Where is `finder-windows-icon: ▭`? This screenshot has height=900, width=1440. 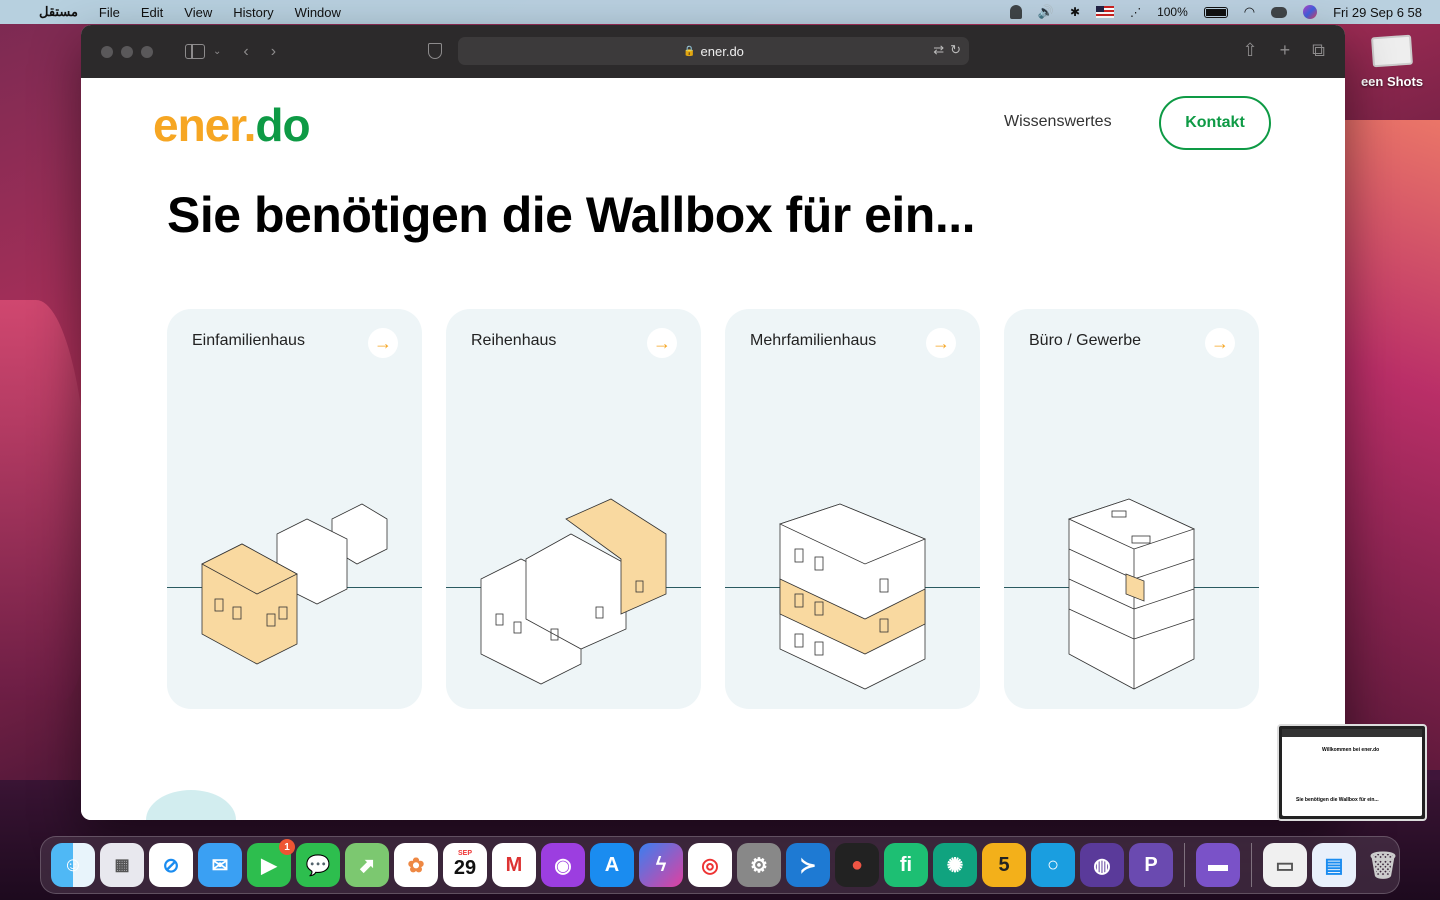 finder-windows-icon: ▭ is located at coordinates (1285, 865).